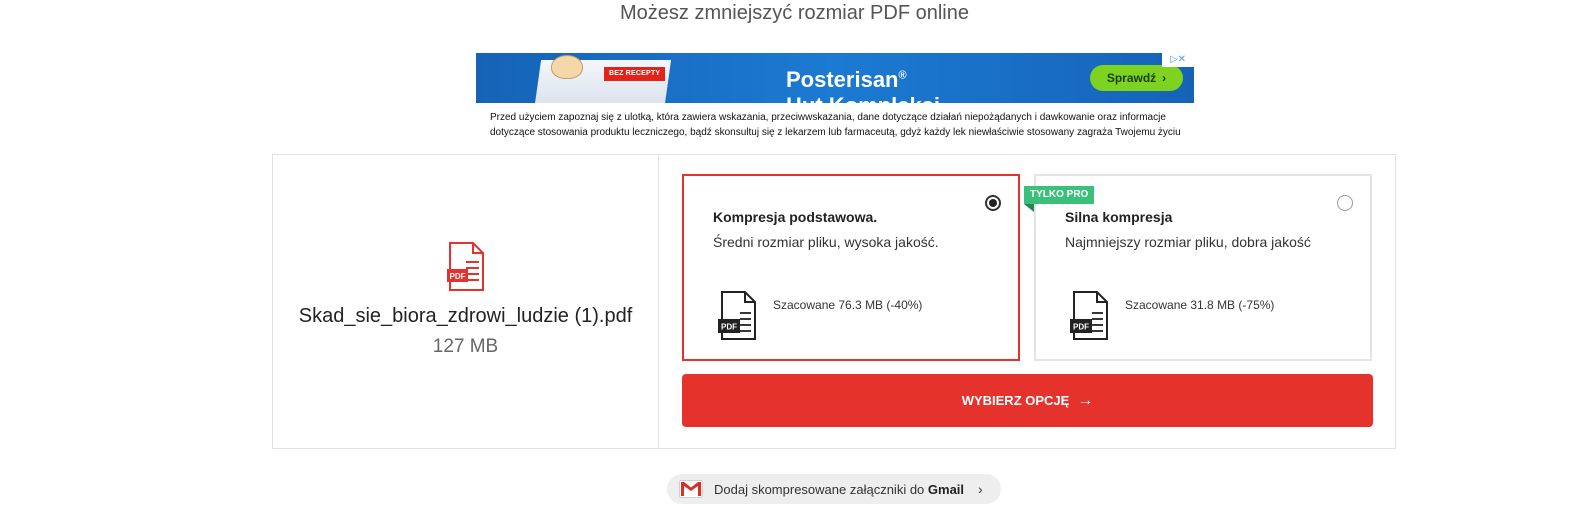 The image size is (1589, 532). What do you see at coordinates (902, 75) in the screenshot?
I see `ad-brand-mark: ®` at bounding box center [902, 75].